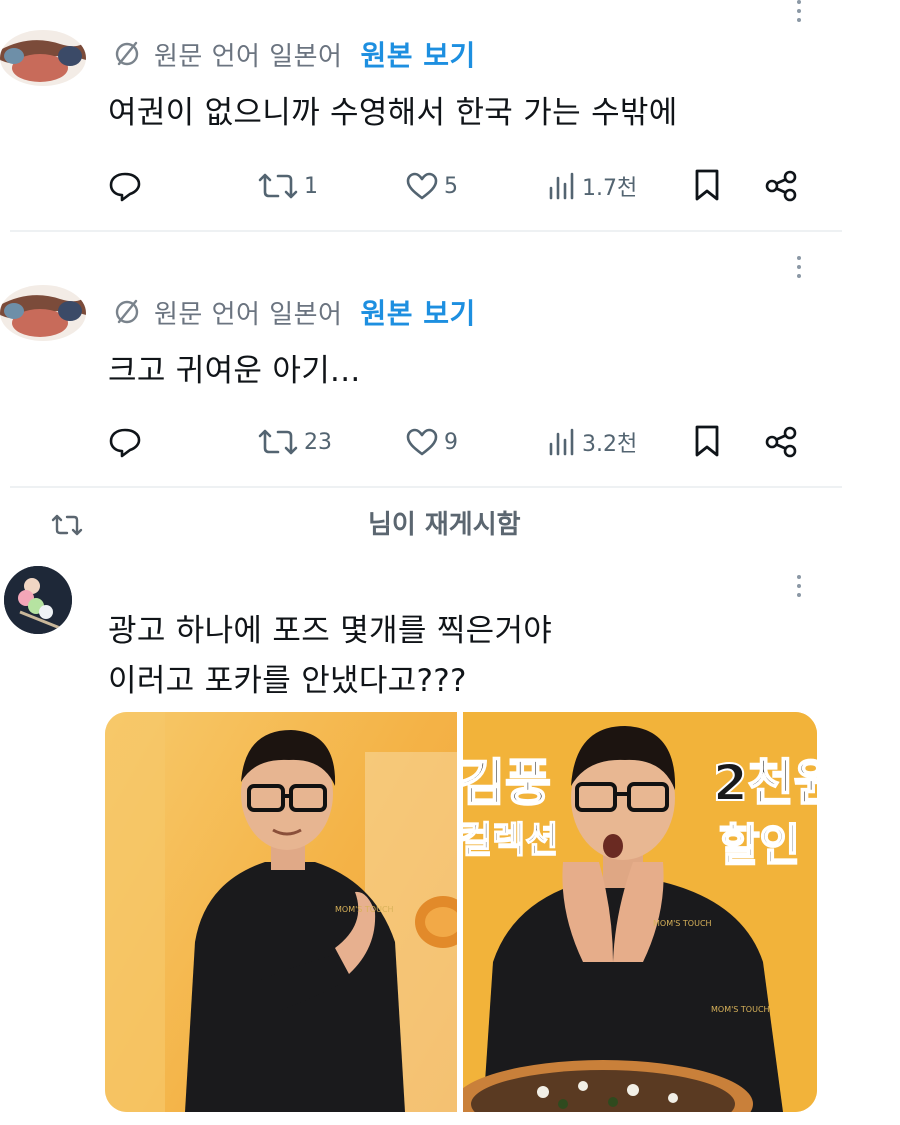 This screenshot has height=1125, width=900. I want to click on retweet-button: 1, so click(287, 186).